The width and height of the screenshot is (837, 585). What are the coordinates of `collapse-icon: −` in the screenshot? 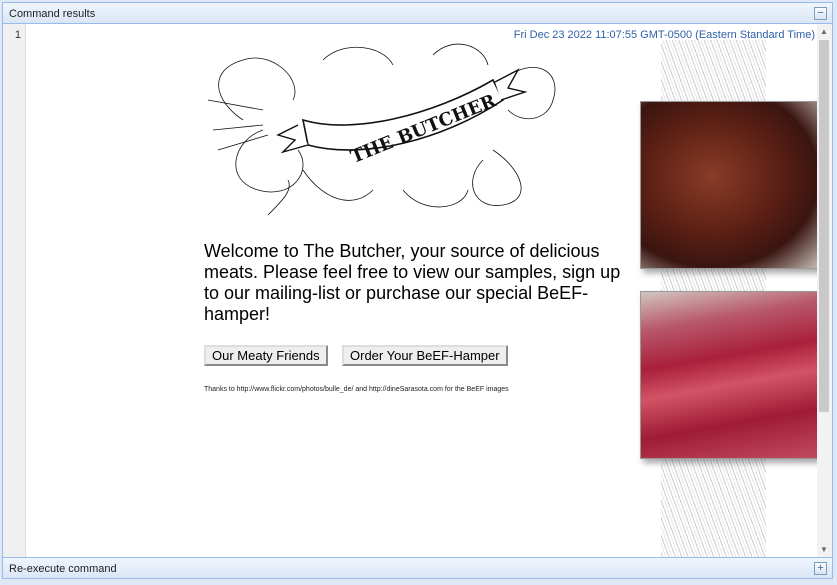 It's located at (820, 13).